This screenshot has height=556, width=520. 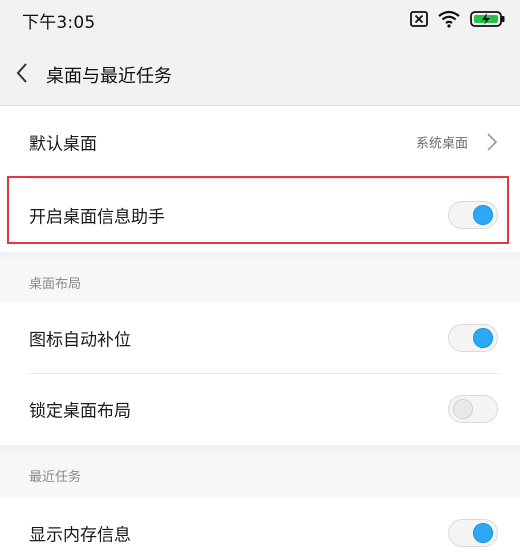 What do you see at coordinates (97, 217) in the screenshot?
I see `launcher-assistant-label: 开启桌面信息助手` at bounding box center [97, 217].